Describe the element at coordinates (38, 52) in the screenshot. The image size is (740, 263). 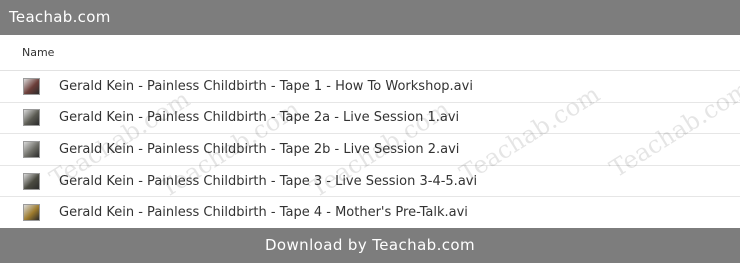
I see `column-header-label: Name` at that location.